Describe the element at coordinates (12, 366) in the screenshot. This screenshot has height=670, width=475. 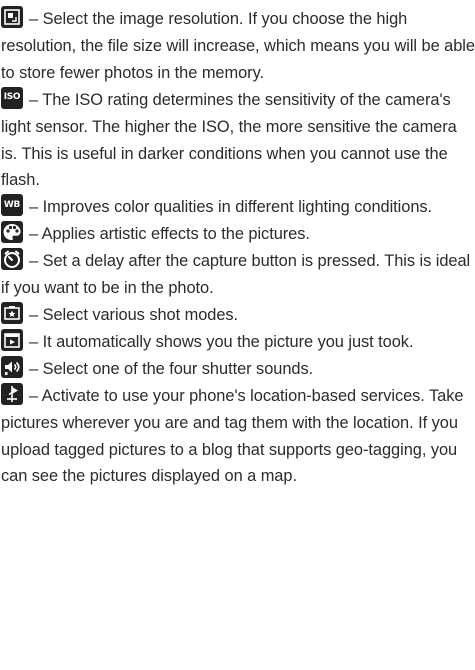
I see `shutter-sound-icon` at that location.